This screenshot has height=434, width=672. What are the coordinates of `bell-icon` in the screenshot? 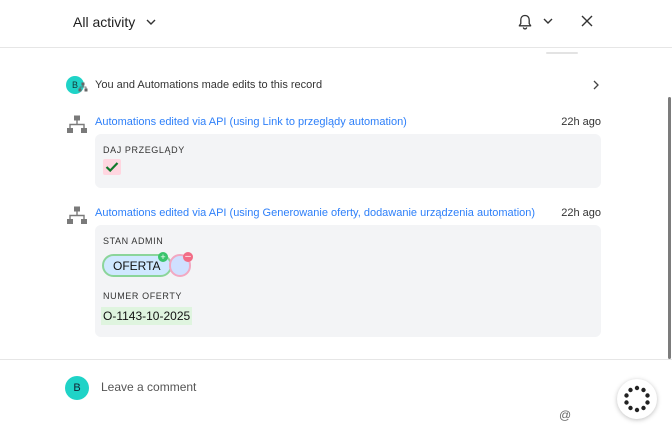 It's located at (525, 22).